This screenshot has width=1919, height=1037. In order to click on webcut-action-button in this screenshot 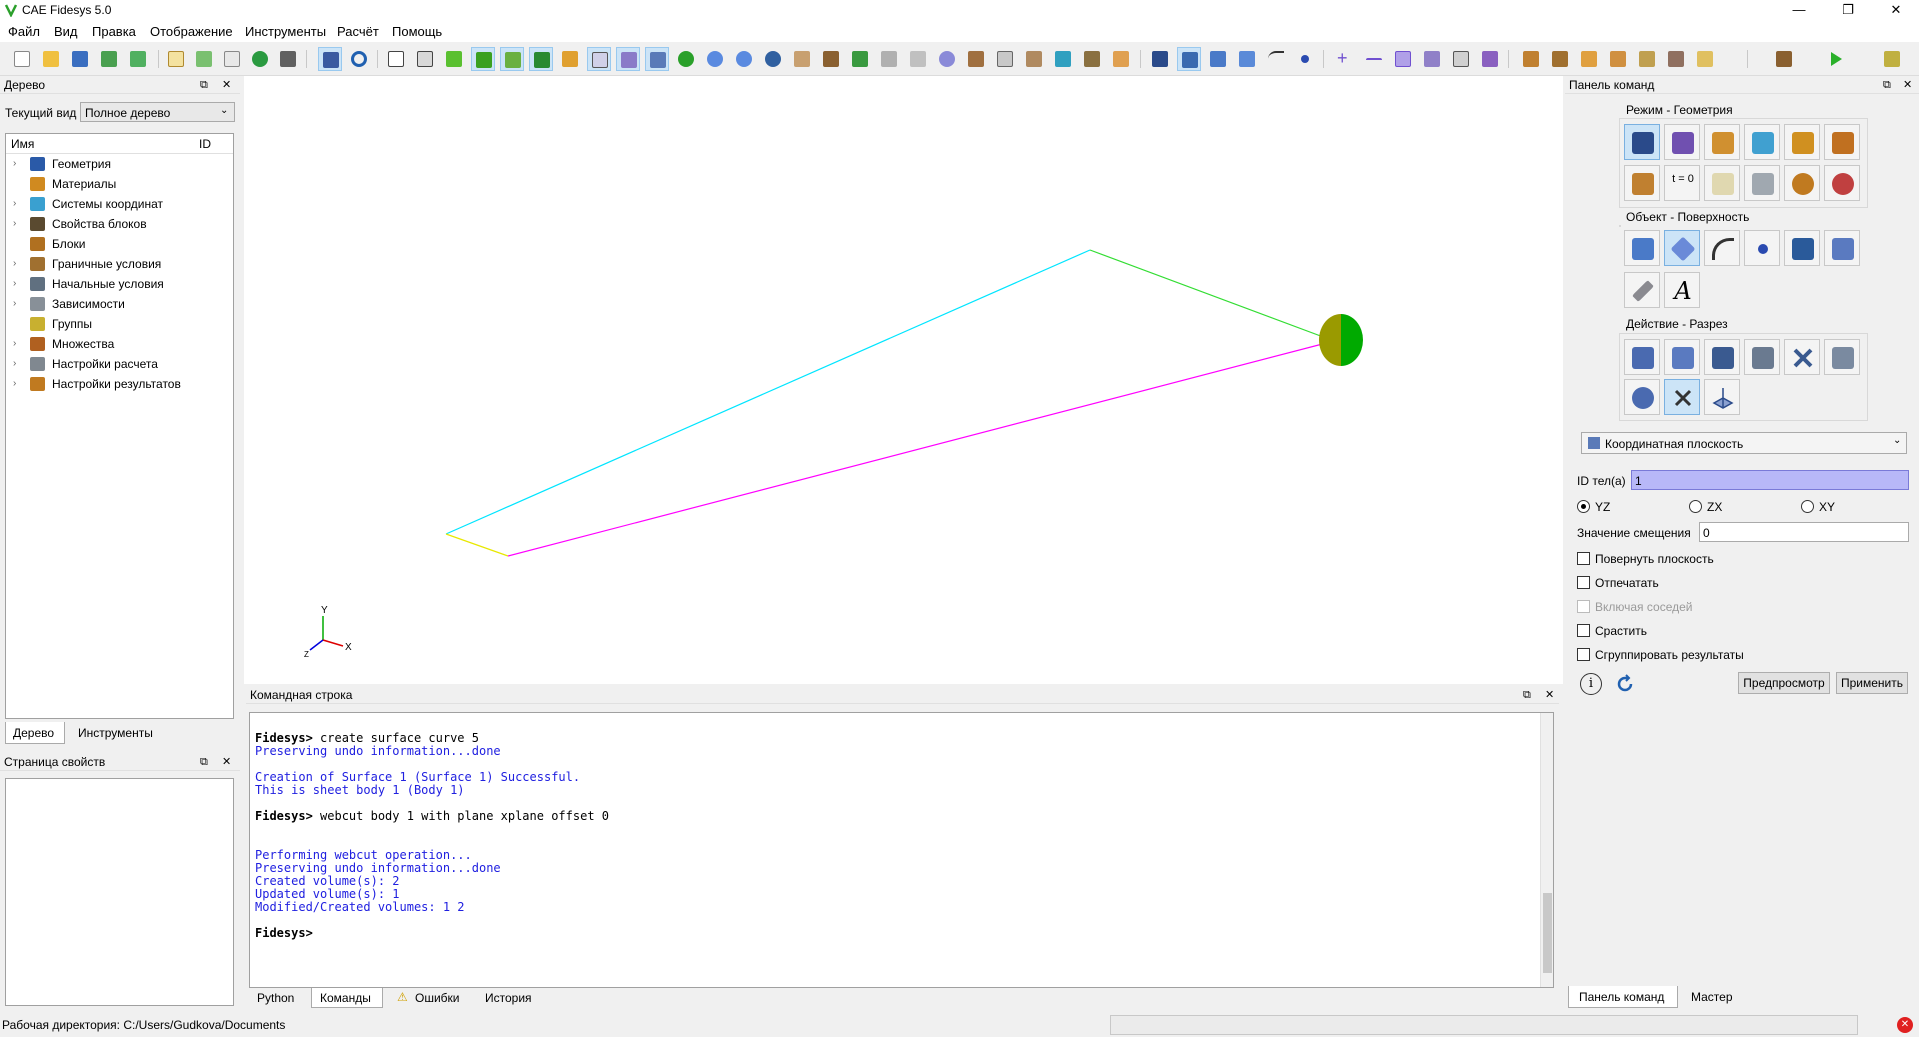, I will do `click(1682, 397)`.